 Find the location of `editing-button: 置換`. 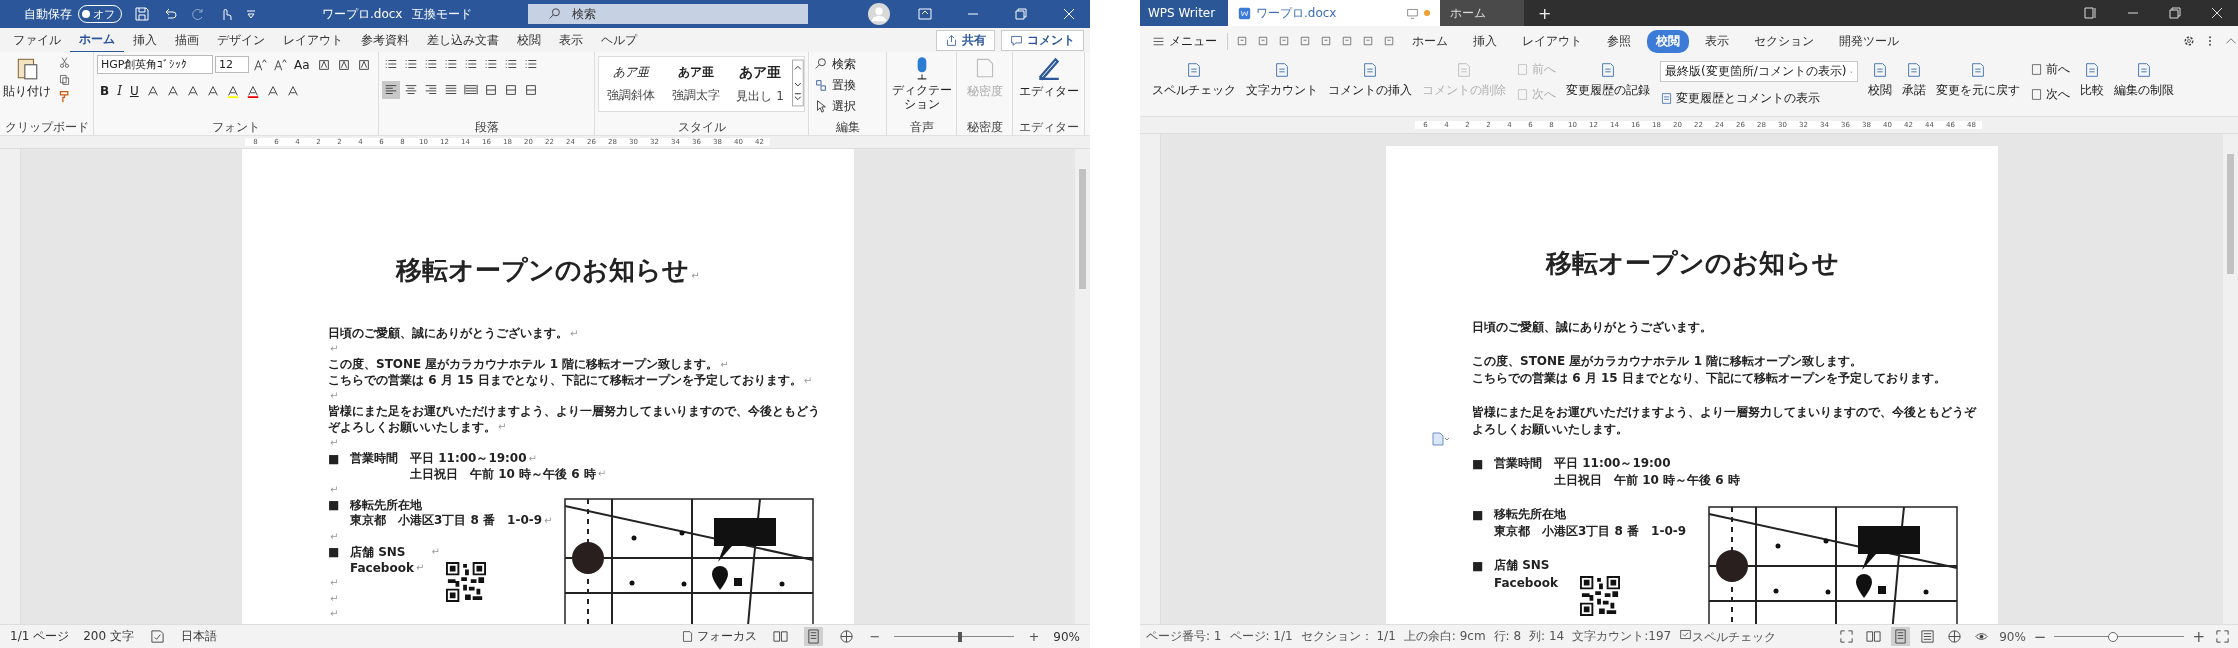

editing-button: 置換 is located at coordinates (847, 85).